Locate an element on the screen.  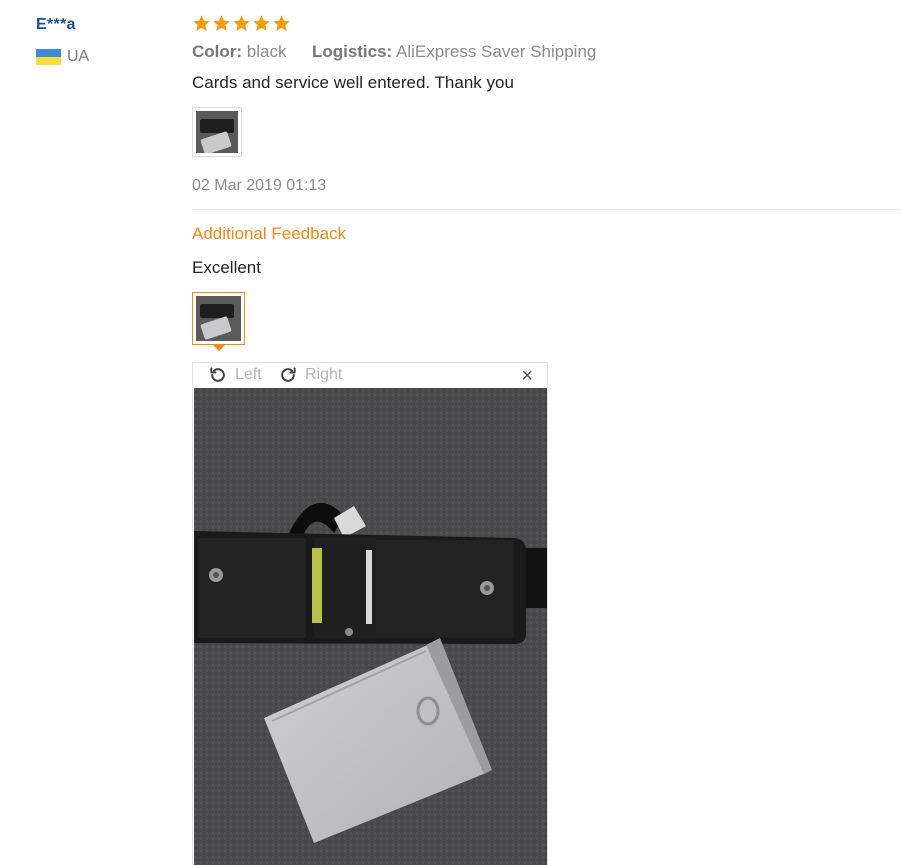
review-date: 02 Mar 2019 01:13 is located at coordinates (259, 185).